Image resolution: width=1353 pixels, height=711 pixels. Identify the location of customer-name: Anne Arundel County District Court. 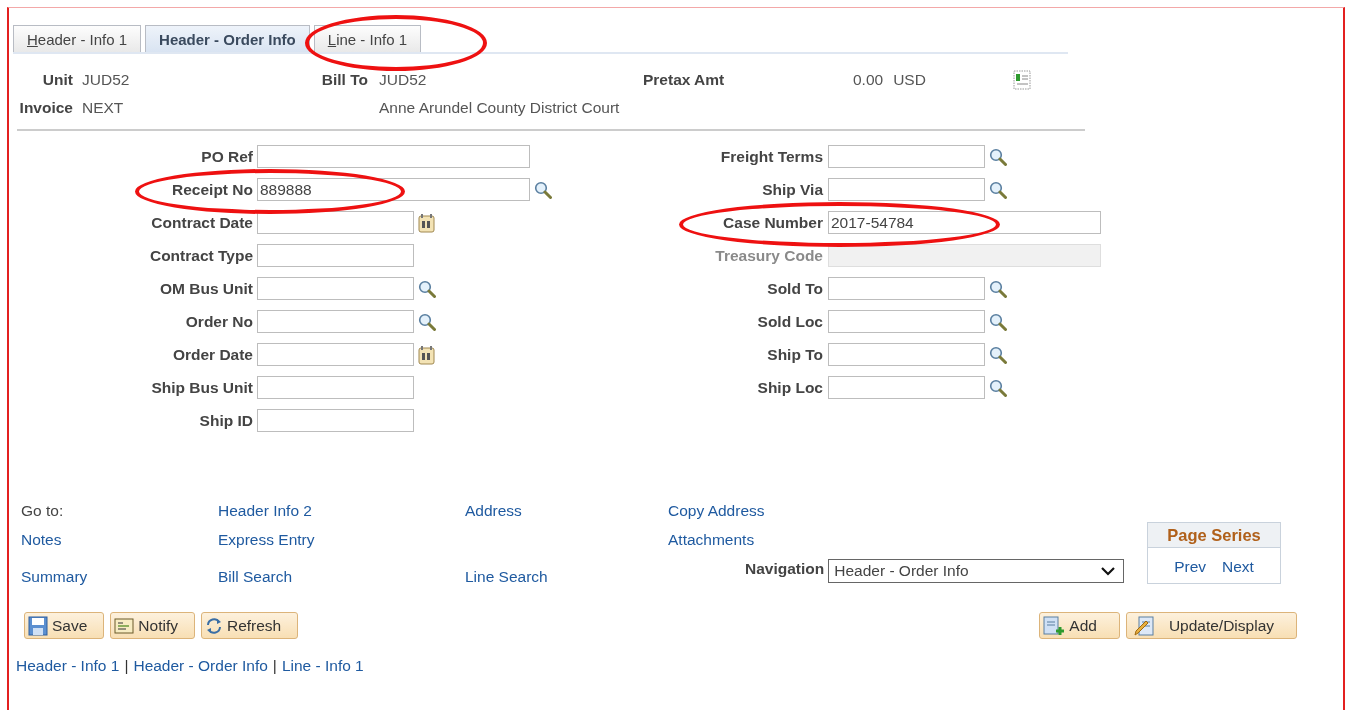
(499, 108).